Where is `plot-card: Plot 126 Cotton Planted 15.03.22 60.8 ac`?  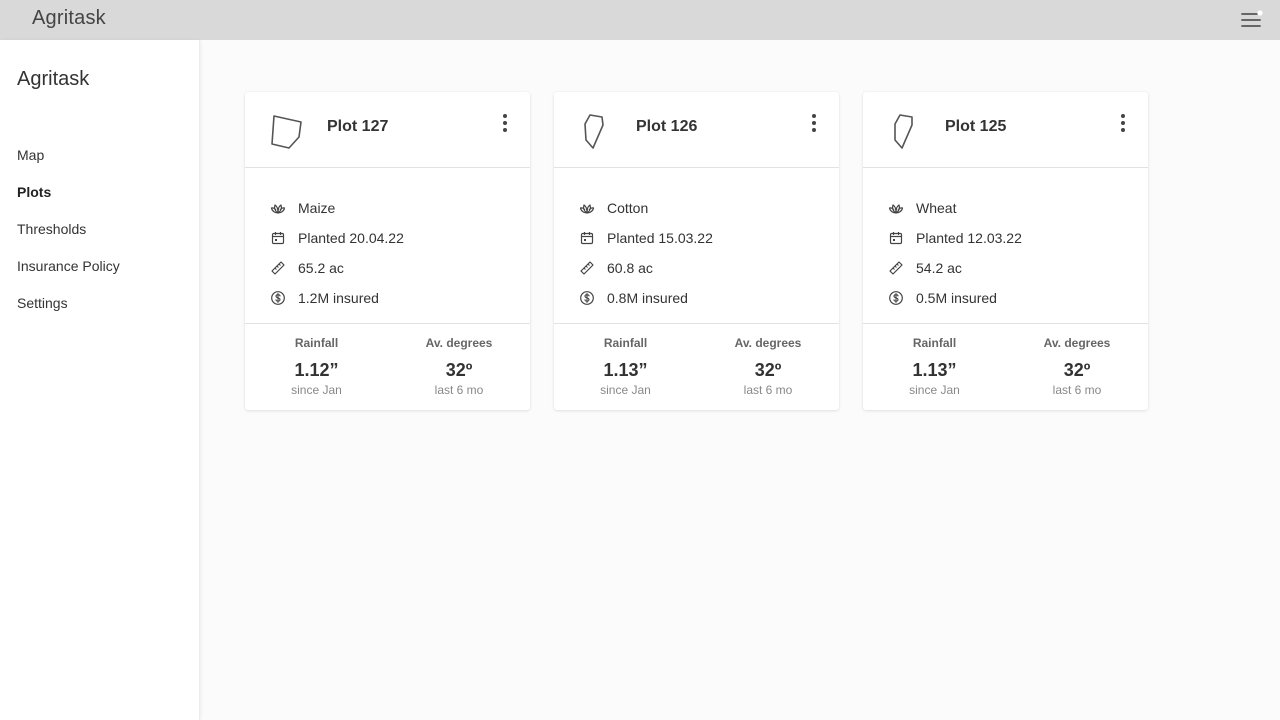 plot-card: Plot 126 Cotton Planted 15.03.22 60.8 ac is located at coordinates (696, 251).